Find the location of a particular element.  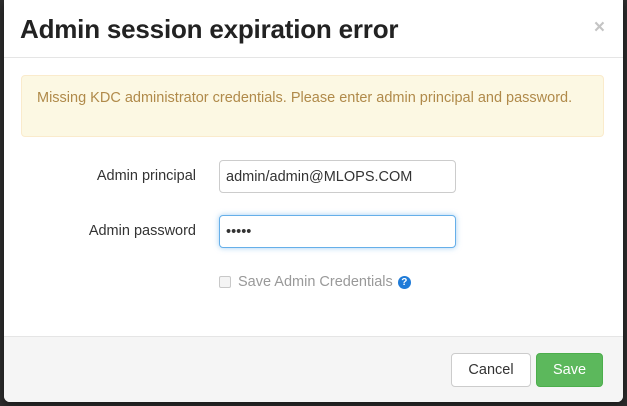

save-credentials-checkbox is located at coordinates (225, 282).